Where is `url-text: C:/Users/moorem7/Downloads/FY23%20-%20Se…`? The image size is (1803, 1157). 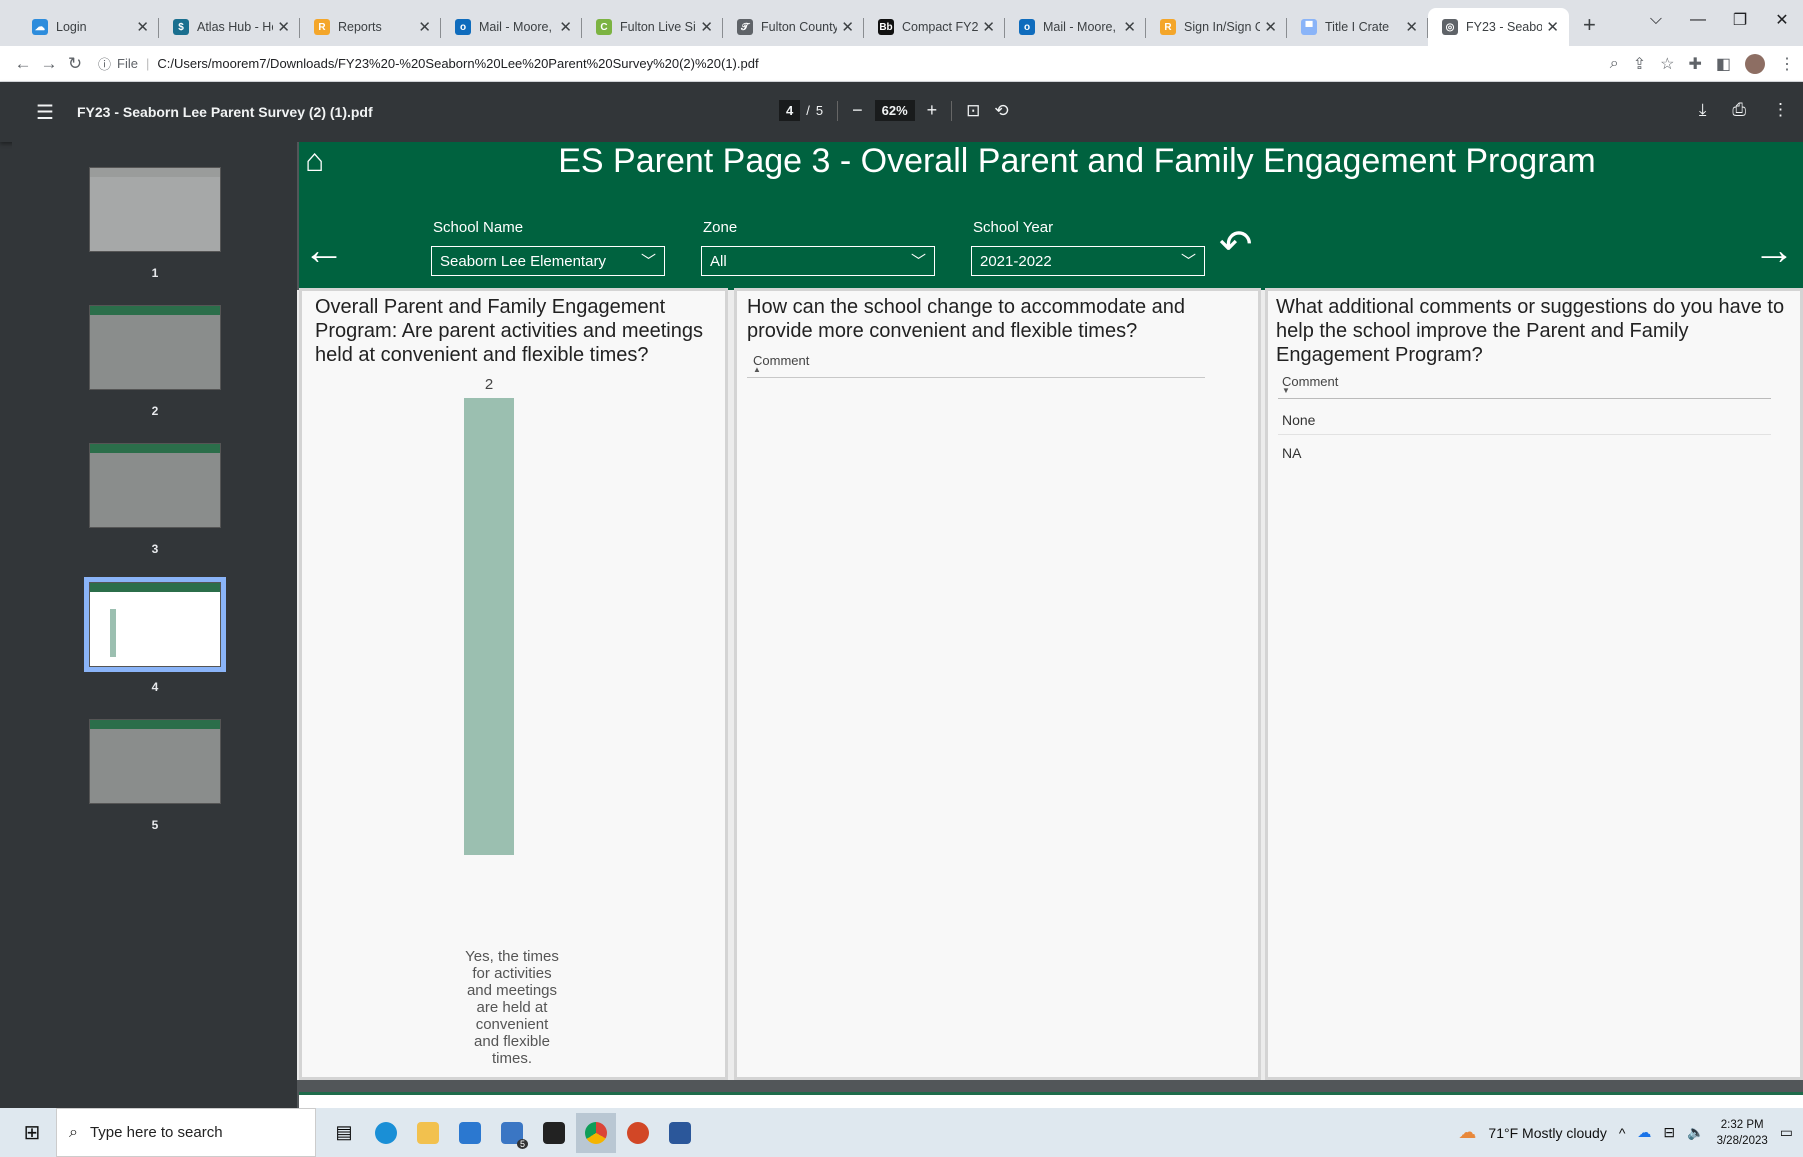
url-text: C:/Users/moorem7/Downloads/FY23%20-%20Se… is located at coordinates (457, 63).